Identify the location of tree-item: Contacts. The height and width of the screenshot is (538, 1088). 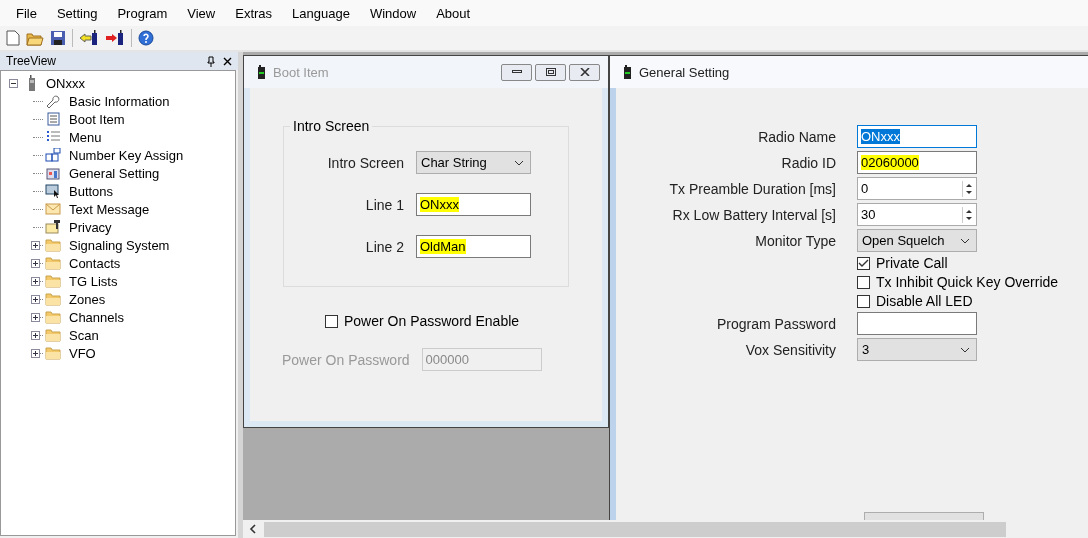
(95, 263).